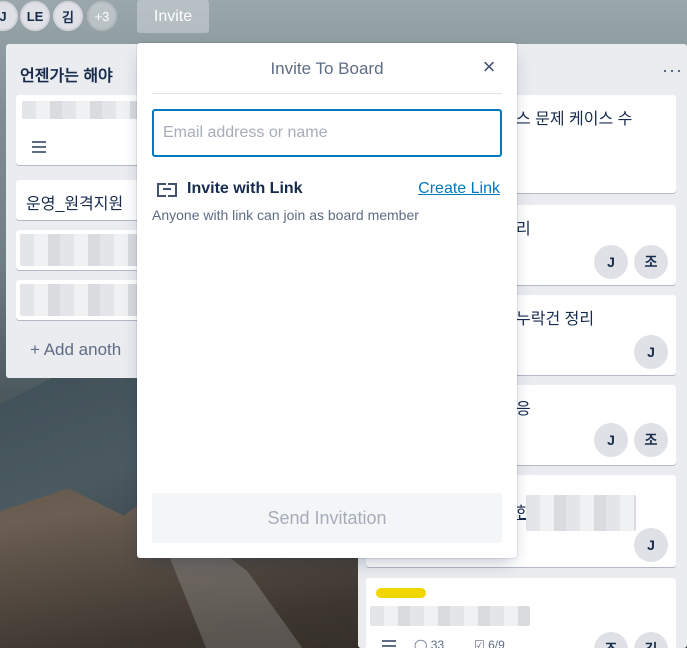 The width and height of the screenshot is (687, 648). Describe the element at coordinates (523, 229) in the screenshot. I see `card-title: 리` at that location.